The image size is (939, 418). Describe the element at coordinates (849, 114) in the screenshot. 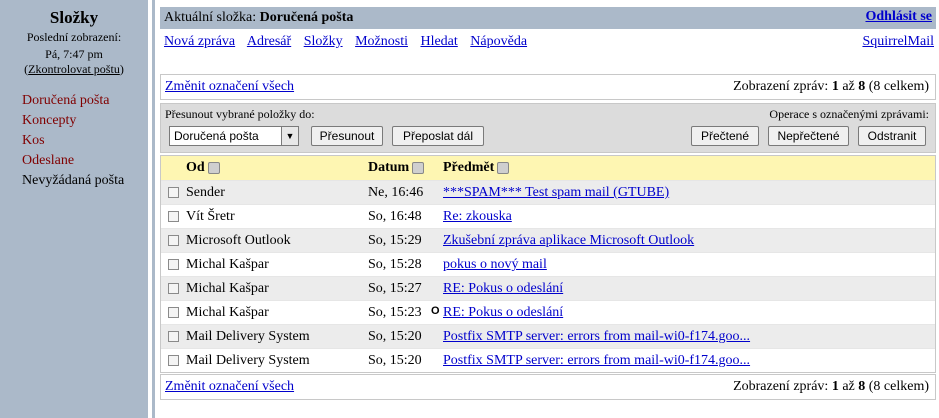

I see `marked-label: Operace s označenými zprávami:` at that location.